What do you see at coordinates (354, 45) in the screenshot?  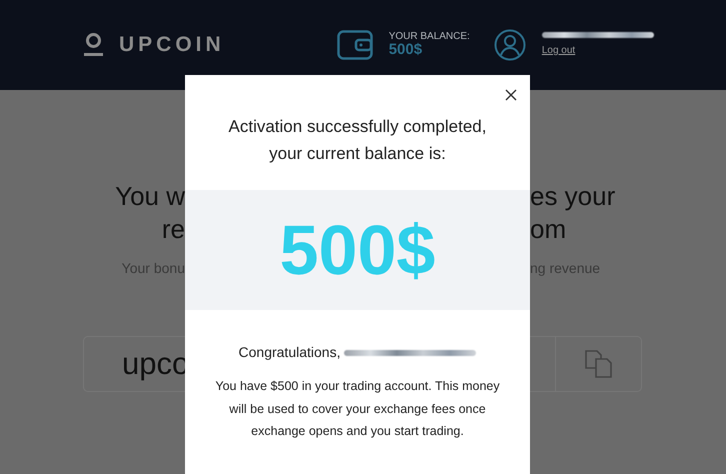 I see `wallet-icon` at bounding box center [354, 45].